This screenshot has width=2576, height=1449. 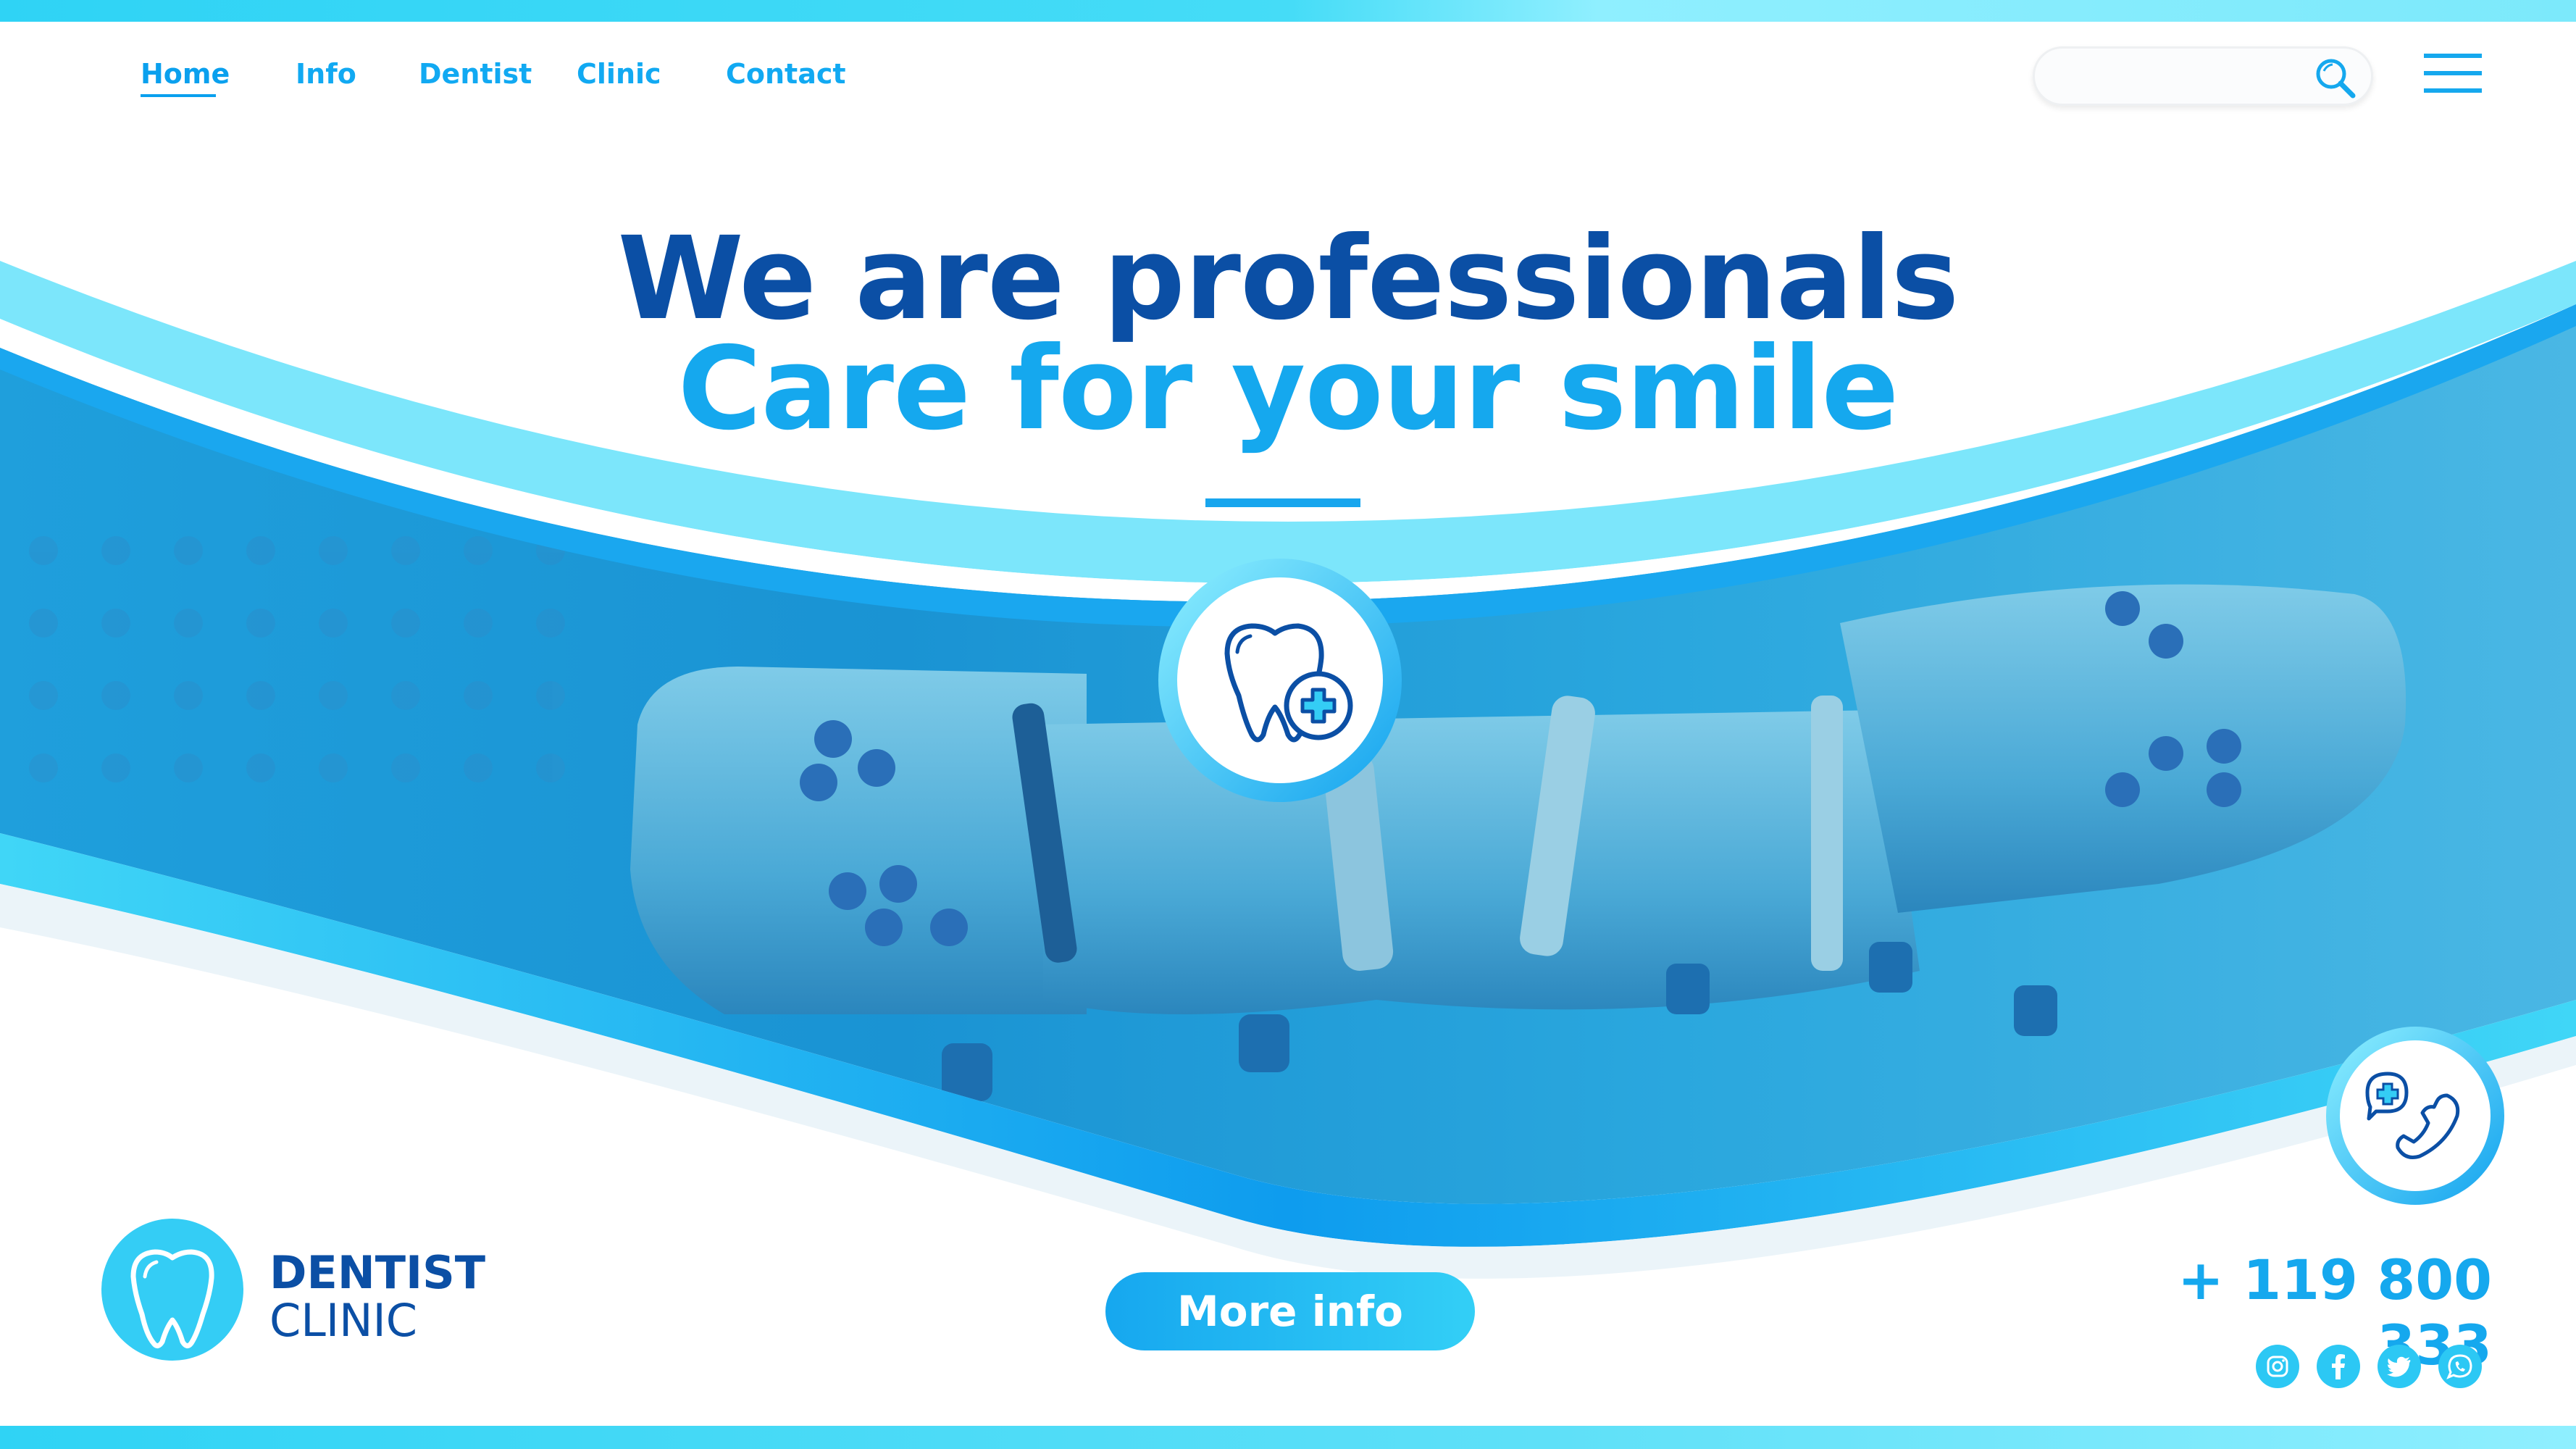 What do you see at coordinates (1290, 1311) in the screenshot?
I see `more-info-button: More info` at bounding box center [1290, 1311].